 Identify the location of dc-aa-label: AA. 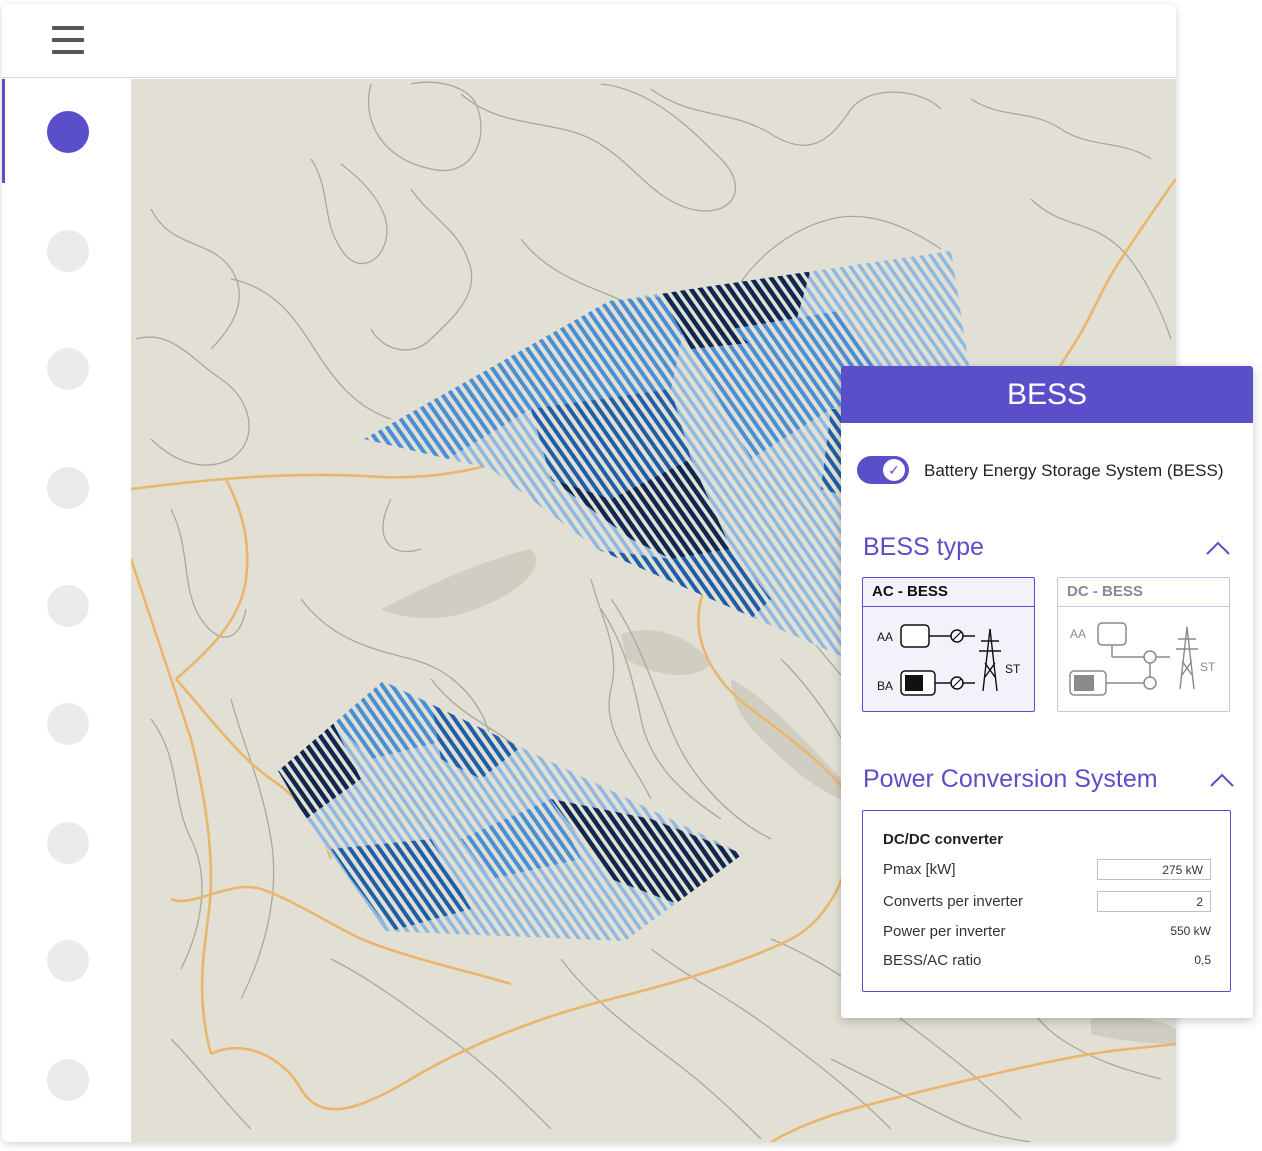
(1078, 634).